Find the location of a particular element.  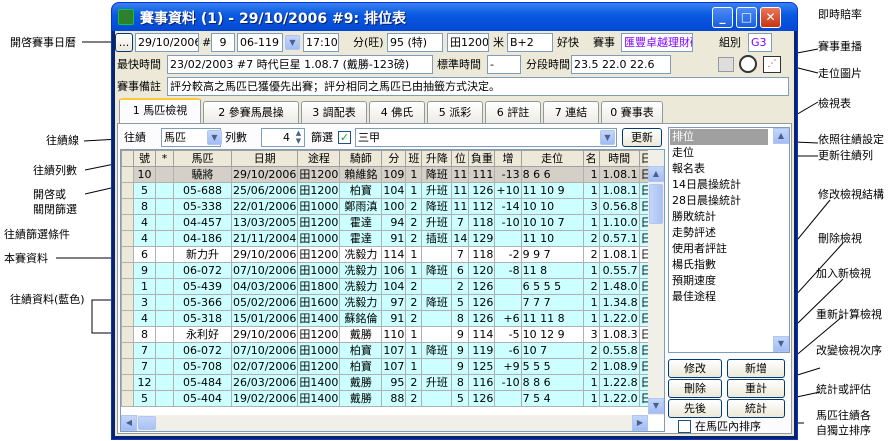

table-cell: 1.22.0 is located at coordinates (619, 398).